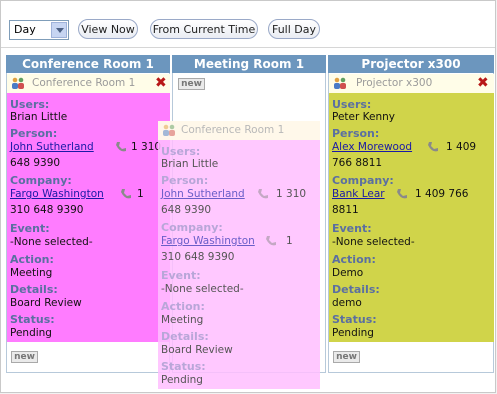  I want to click on new-booking-button-conference-room: new, so click(24, 357).